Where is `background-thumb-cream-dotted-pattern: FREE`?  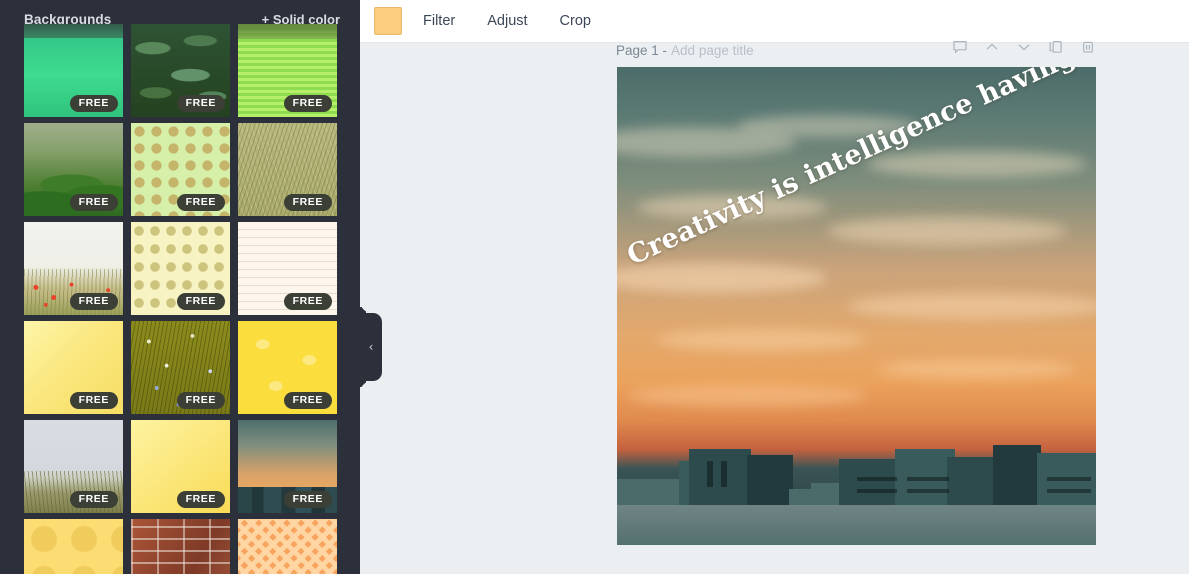
background-thumb-cream-dotted-pattern: FREE is located at coordinates (180, 268).